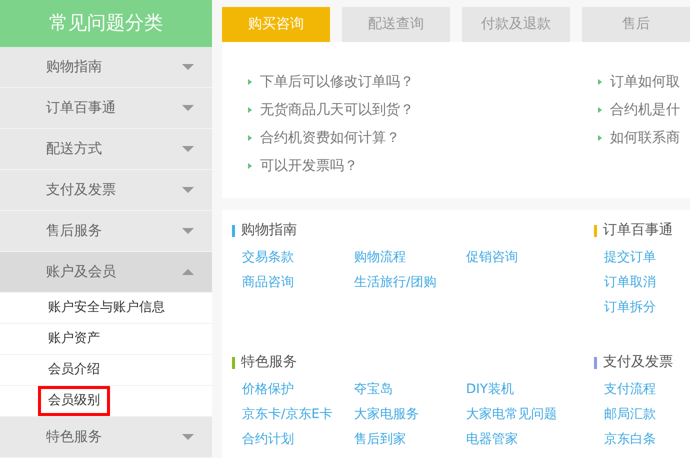 The image size is (690, 458). What do you see at coordinates (396, 24) in the screenshot?
I see `tab: 配送查询` at bounding box center [396, 24].